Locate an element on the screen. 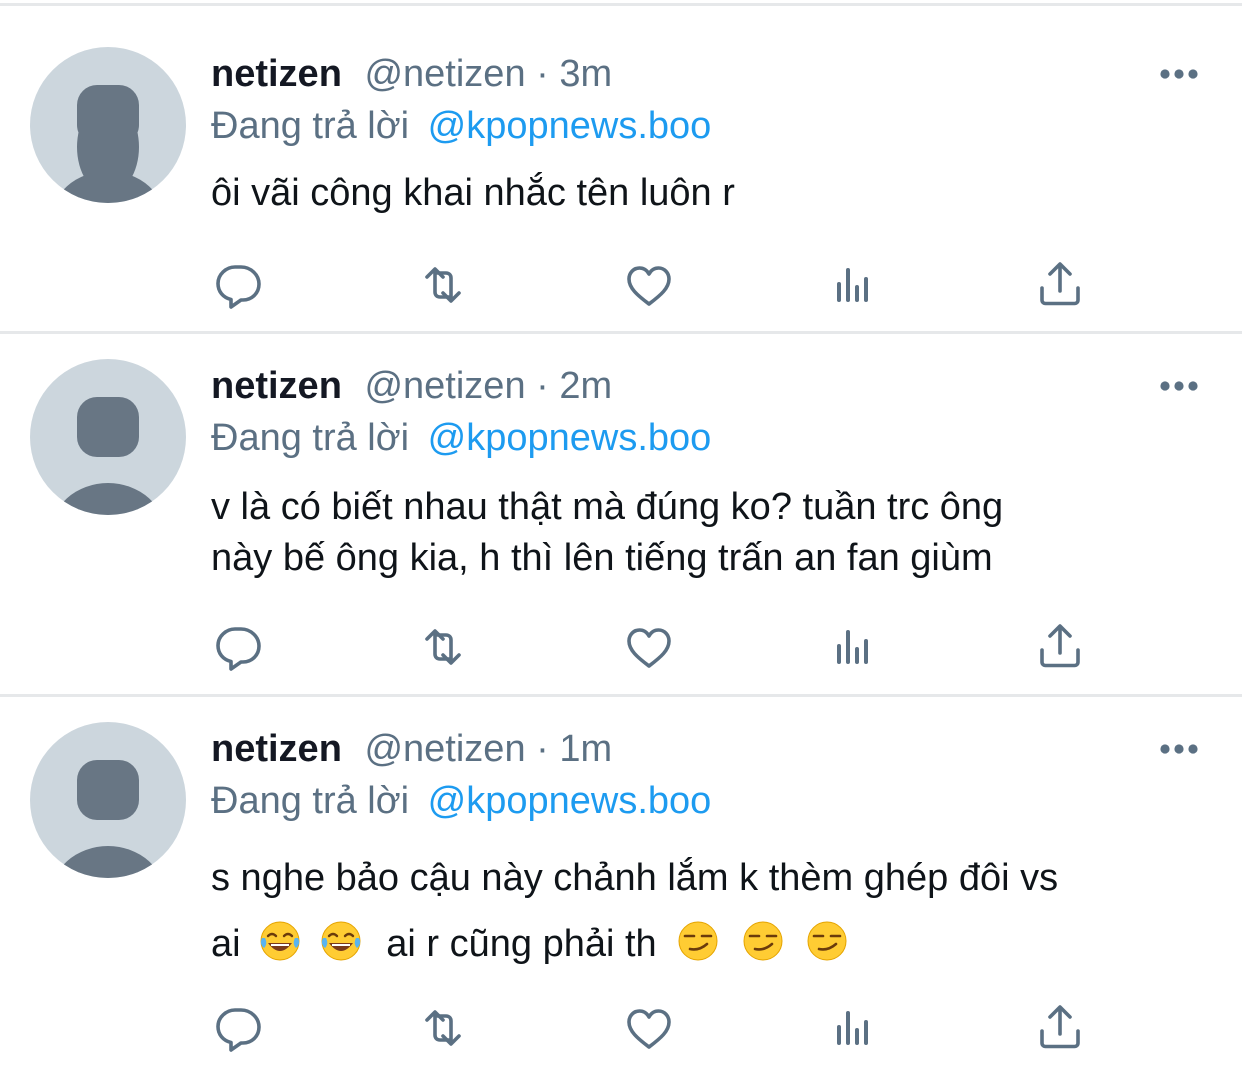  tweet-header: netizen @netizen · 2m is located at coordinates (411, 386).